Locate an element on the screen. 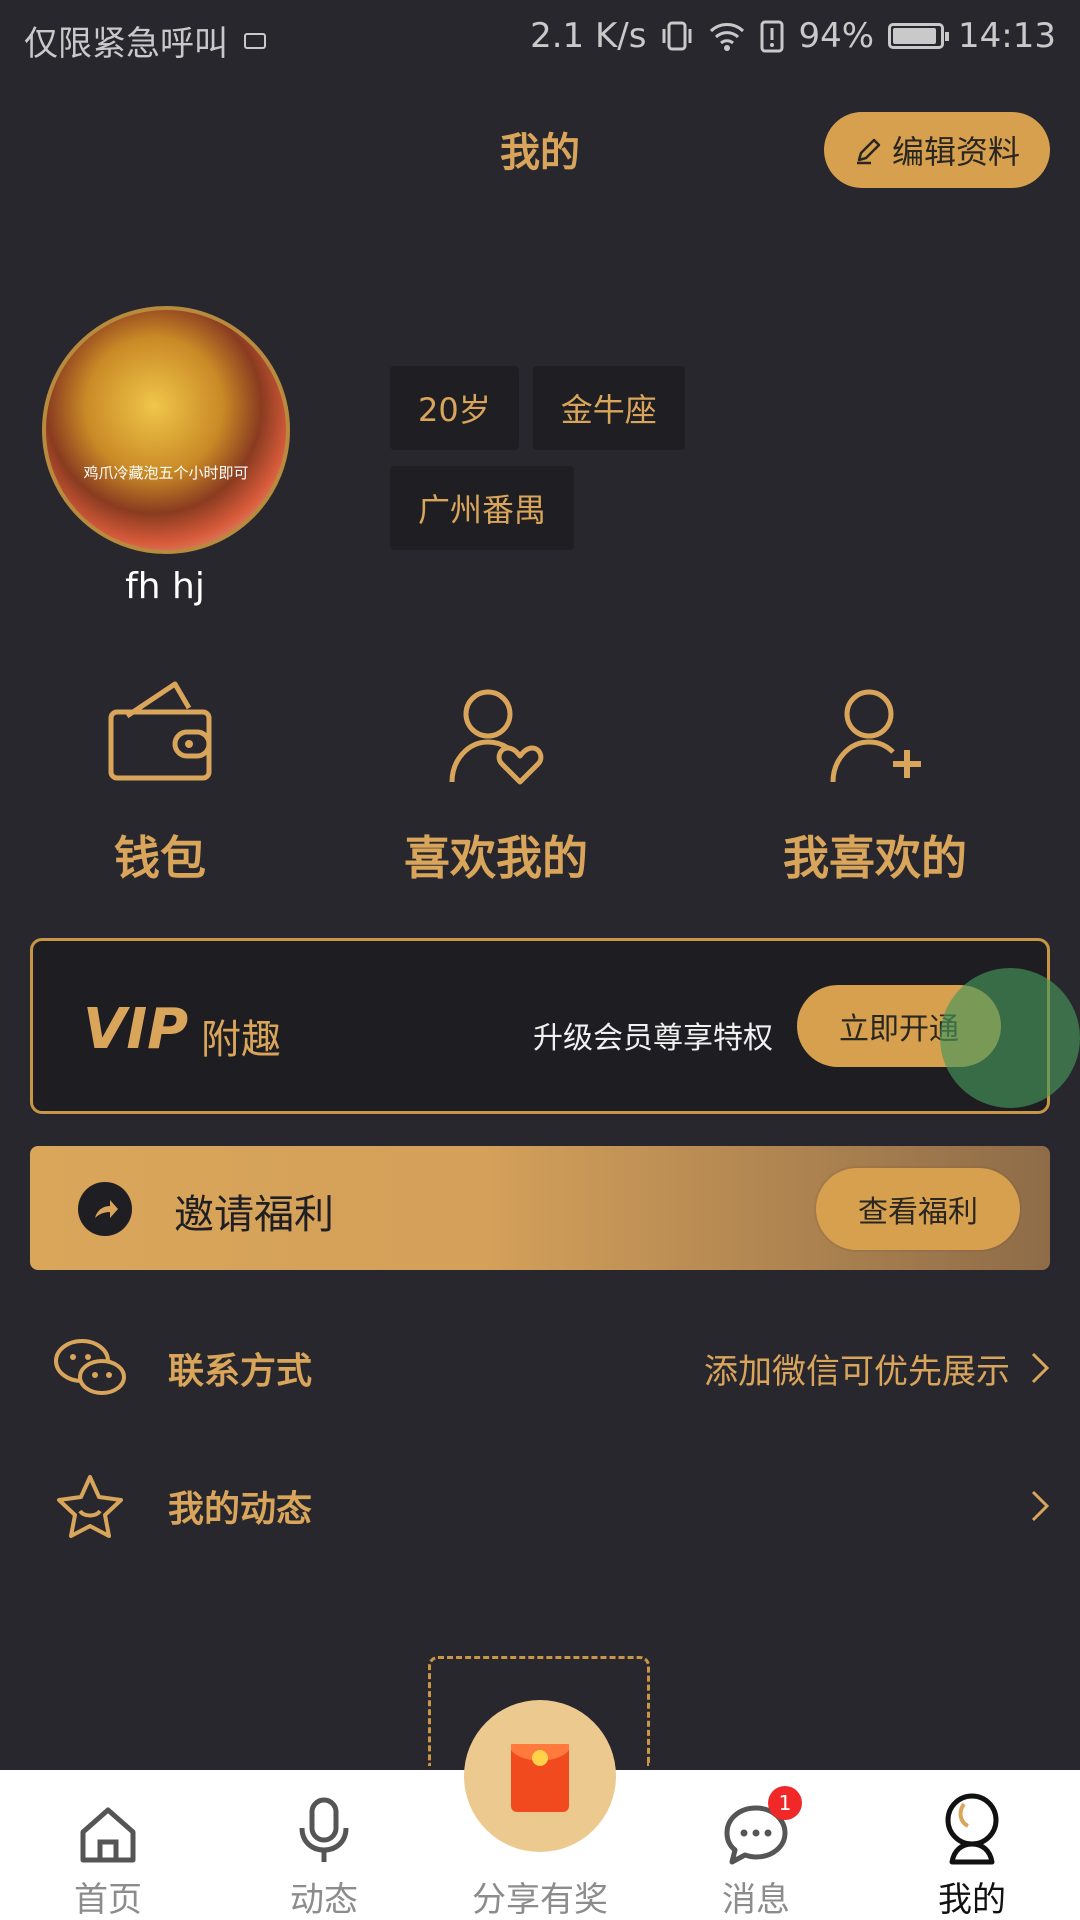  home-icon is located at coordinates (108, 1818).